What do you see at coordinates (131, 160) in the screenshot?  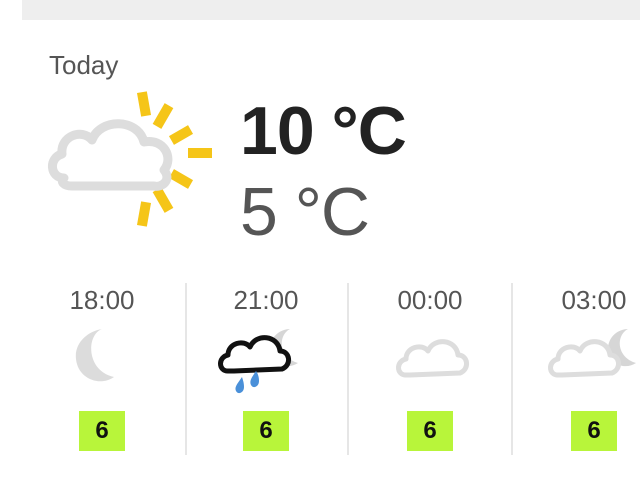 I see `partly-cloudy-sun-icon` at bounding box center [131, 160].